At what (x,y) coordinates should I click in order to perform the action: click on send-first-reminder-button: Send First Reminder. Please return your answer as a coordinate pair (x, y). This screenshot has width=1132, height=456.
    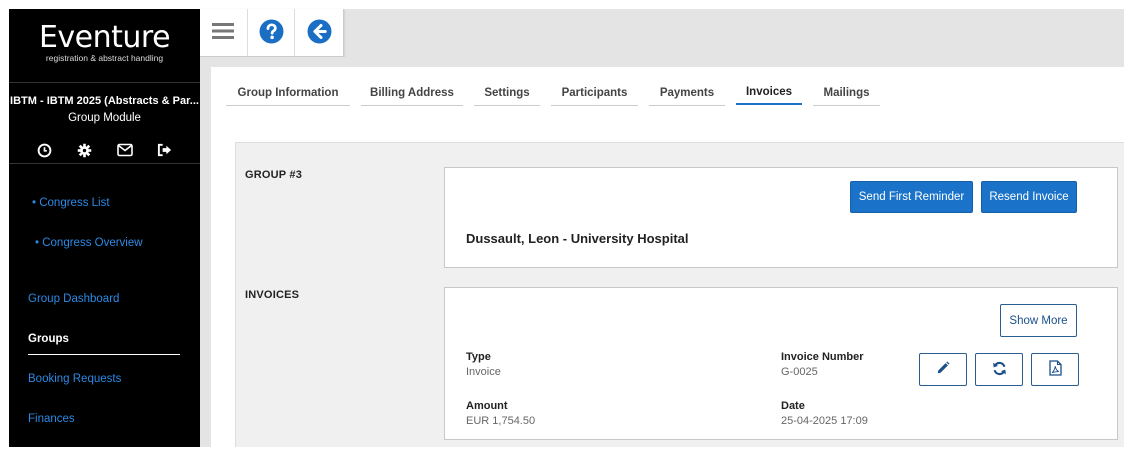
    Looking at the image, I should click on (911, 197).